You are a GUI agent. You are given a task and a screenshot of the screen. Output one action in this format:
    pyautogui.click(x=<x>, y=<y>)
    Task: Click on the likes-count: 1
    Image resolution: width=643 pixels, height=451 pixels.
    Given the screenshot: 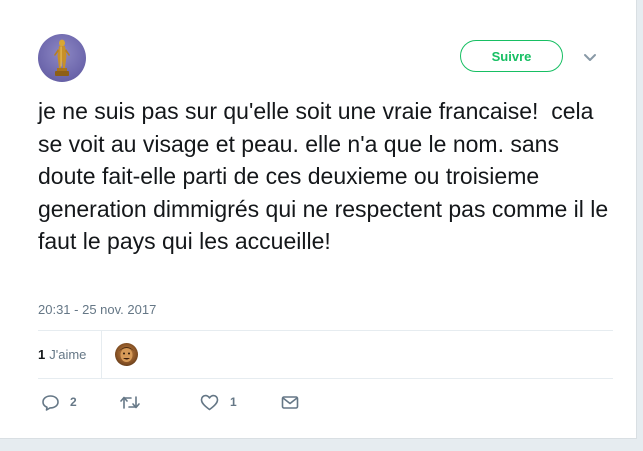 What is the action you would take?
    pyautogui.click(x=42, y=354)
    